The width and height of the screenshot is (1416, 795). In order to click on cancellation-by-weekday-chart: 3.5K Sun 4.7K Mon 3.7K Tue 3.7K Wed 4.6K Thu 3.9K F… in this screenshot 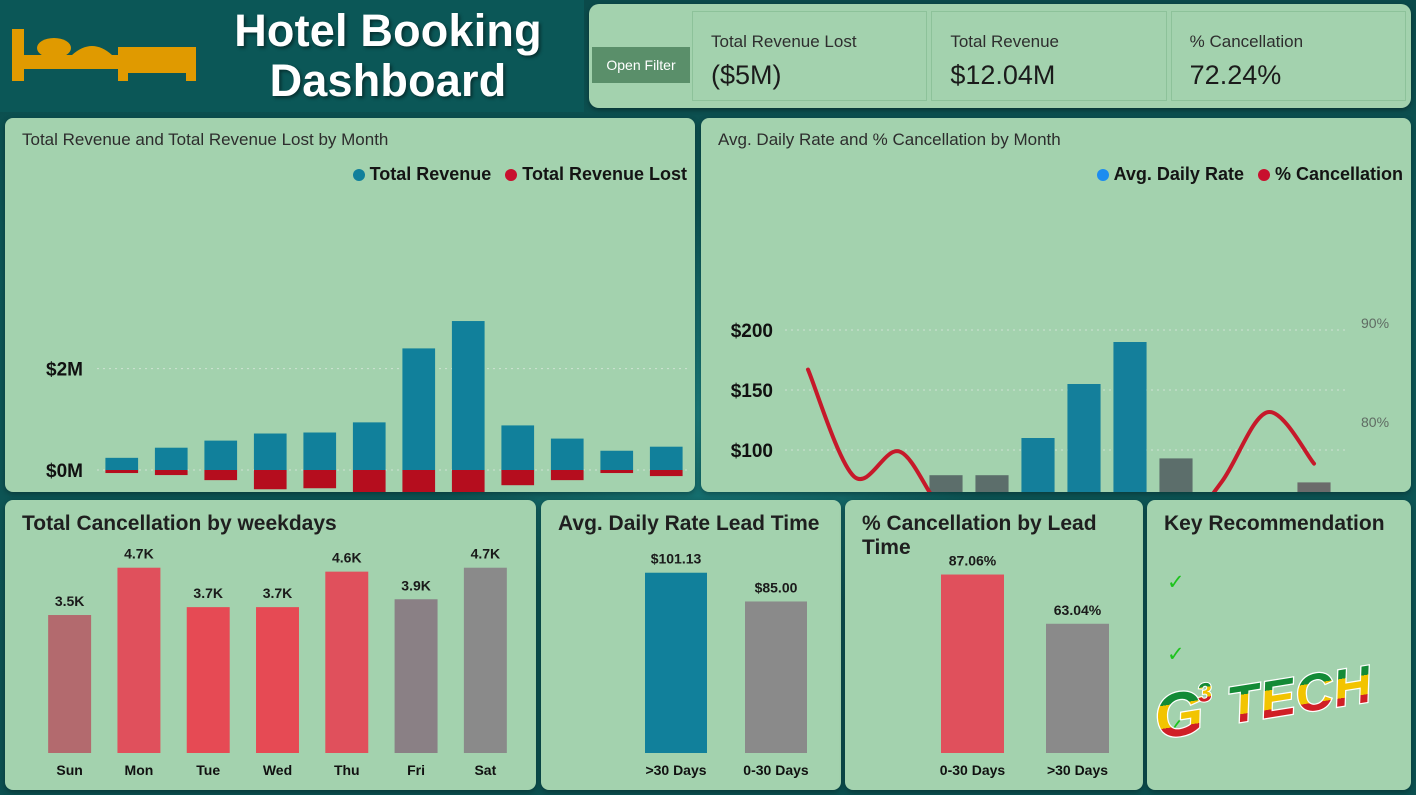, I will do `click(277, 662)`.